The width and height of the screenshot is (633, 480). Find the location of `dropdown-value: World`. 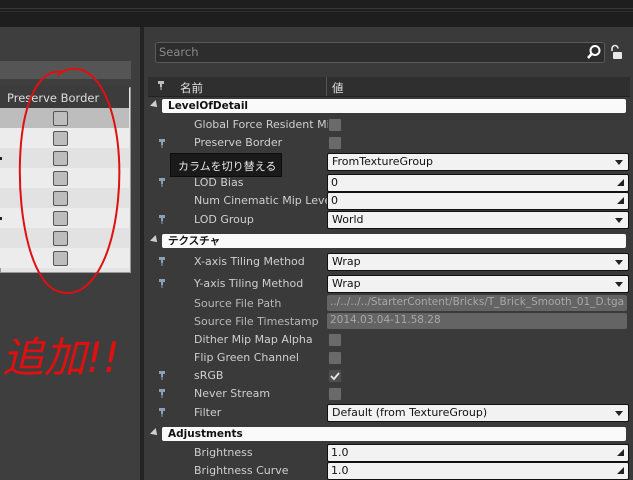

dropdown-value: World is located at coordinates (348, 219).